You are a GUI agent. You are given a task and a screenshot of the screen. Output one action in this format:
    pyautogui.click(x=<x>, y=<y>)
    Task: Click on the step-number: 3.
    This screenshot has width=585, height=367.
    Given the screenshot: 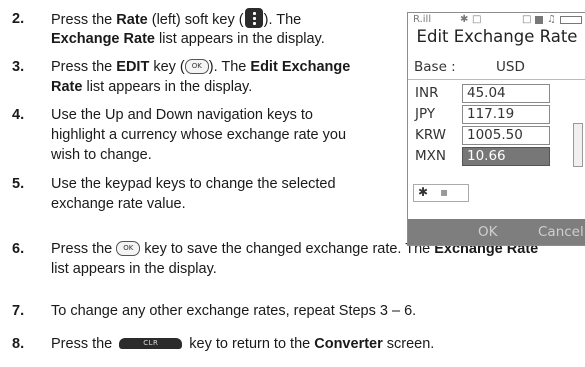 What is the action you would take?
    pyautogui.click(x=18, y=67)
    